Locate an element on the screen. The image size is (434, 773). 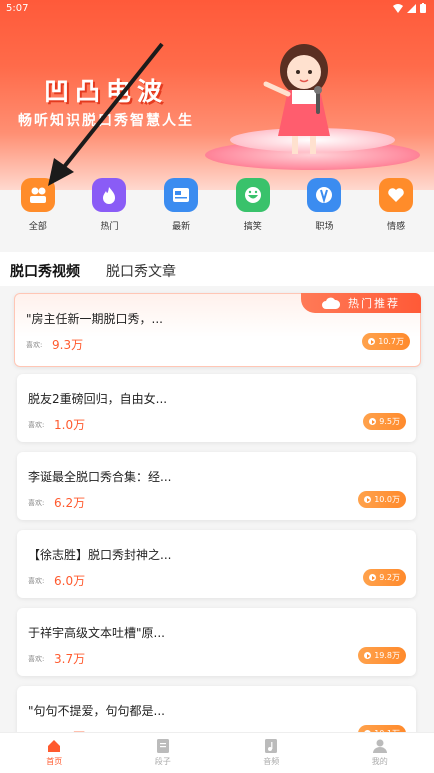
content-tabs: 脱口秀视频 脱口秀文章 is located at coordinates (217, 269).